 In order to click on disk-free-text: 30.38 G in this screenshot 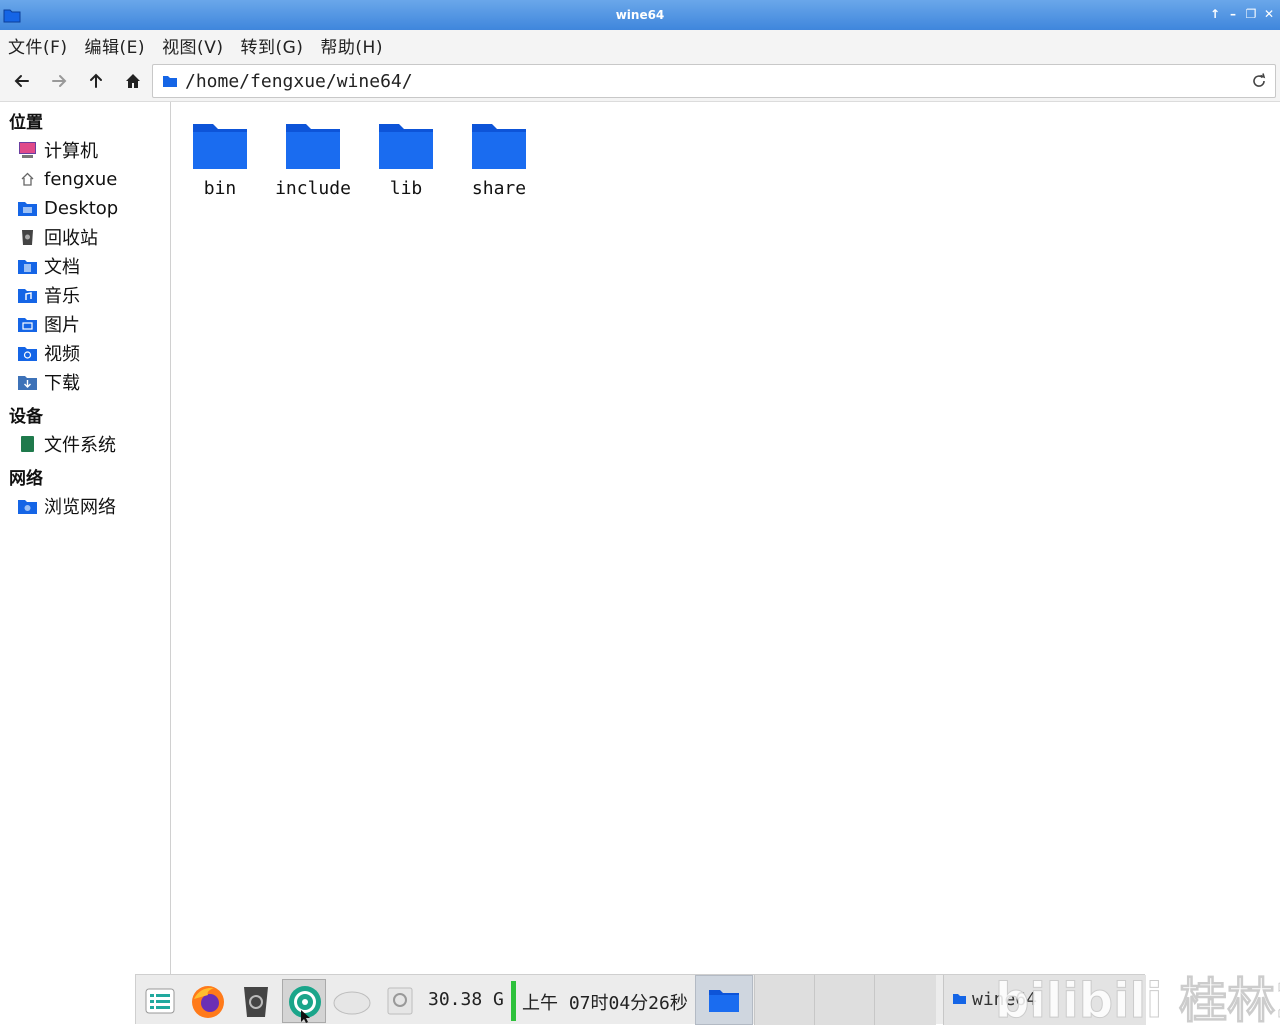, I will do `click(466, 999)`.